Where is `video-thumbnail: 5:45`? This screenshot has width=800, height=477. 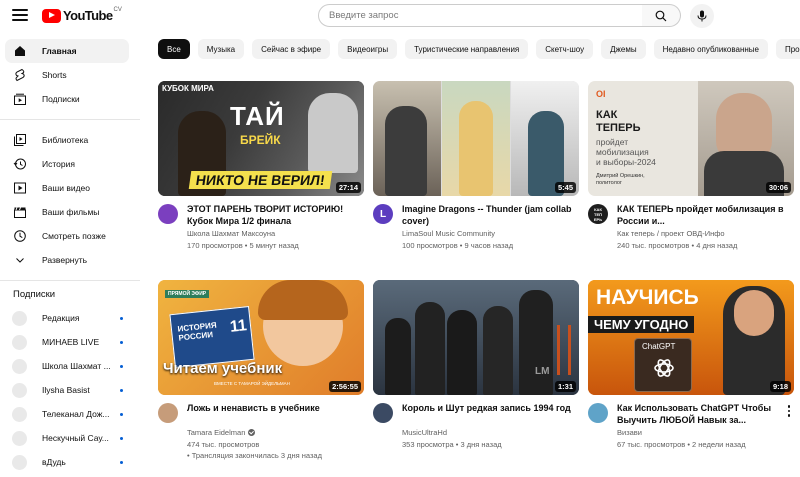 video-thumbnail: 5:45 is located at coordinates (476, 138).